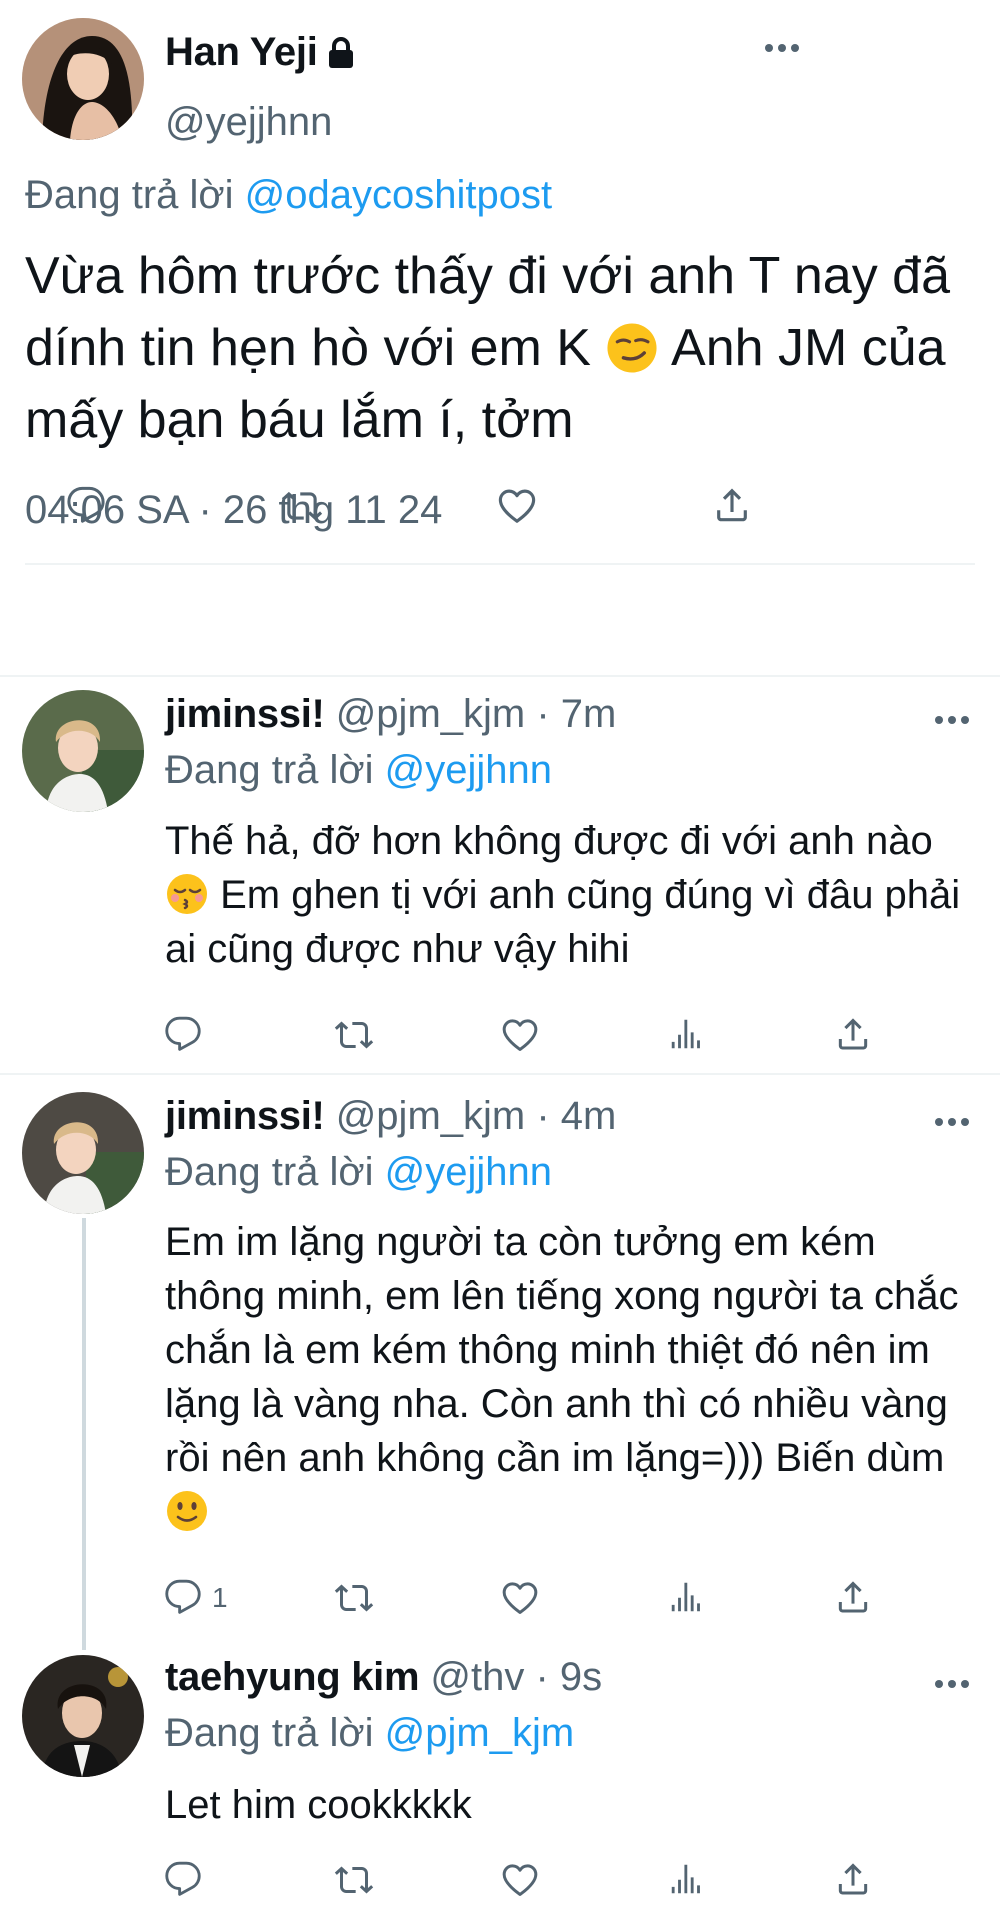  What do you see at coordinates (576, 1116) in the screenshot?
I see `relative-time: · 4m` at bounding box center [576, 1116].